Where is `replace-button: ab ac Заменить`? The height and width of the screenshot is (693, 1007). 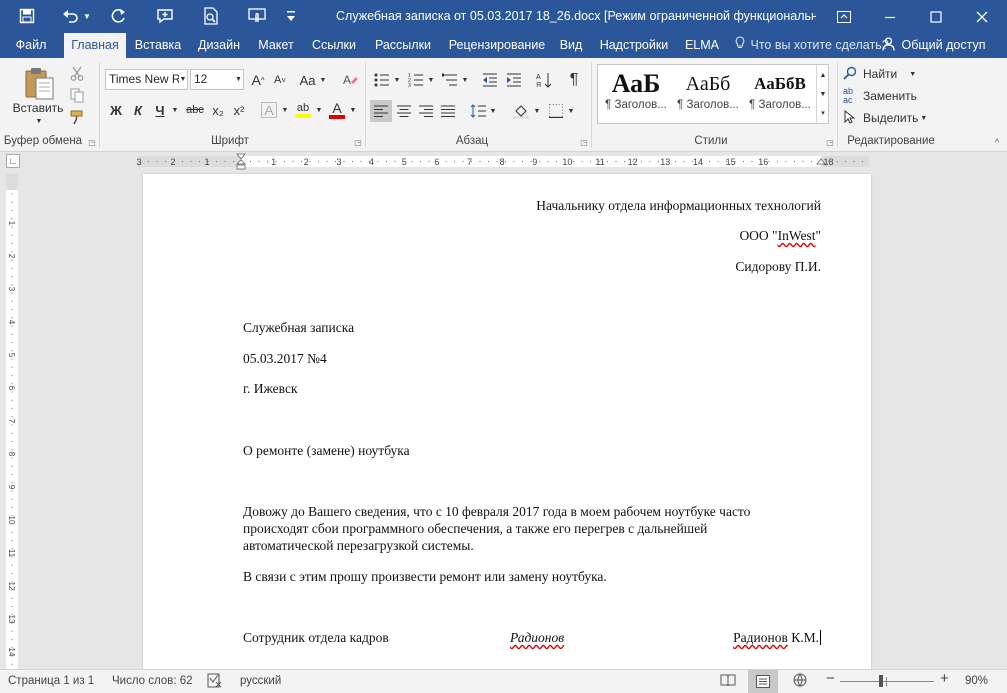
replace-button: ab ac Заменить is located at coordinates (888, 96).